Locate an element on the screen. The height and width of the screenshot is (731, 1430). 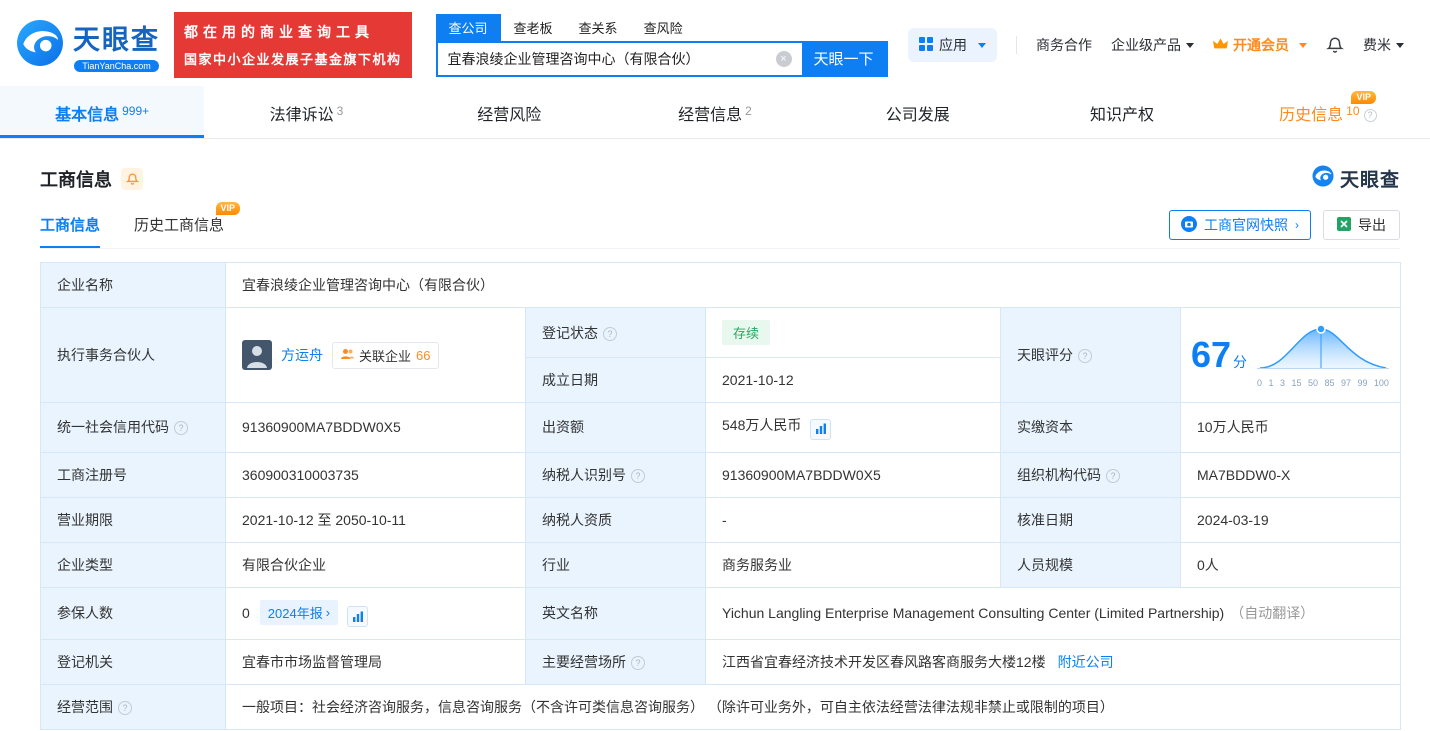
search-tab-relation: 查关系 is located at coordinates (598, 27).